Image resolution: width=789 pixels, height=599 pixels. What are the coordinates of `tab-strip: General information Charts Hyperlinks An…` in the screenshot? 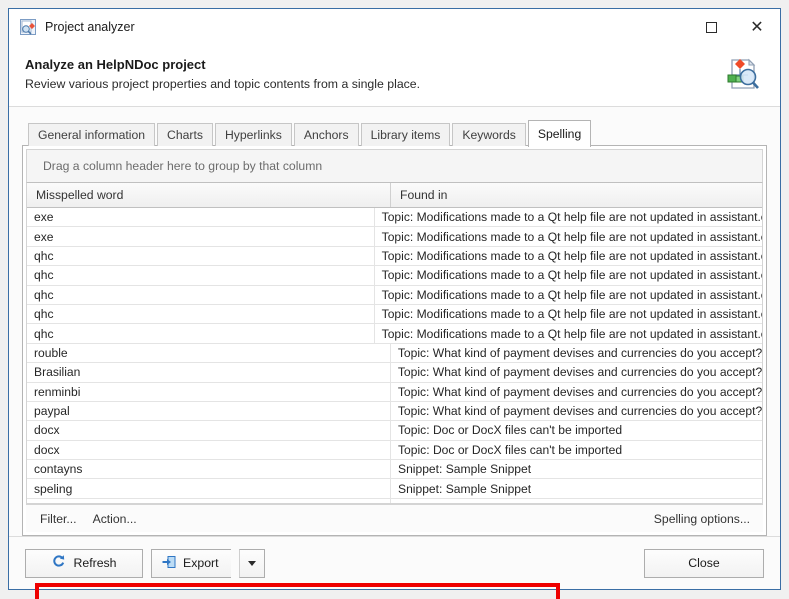 It's located at (394, 133).